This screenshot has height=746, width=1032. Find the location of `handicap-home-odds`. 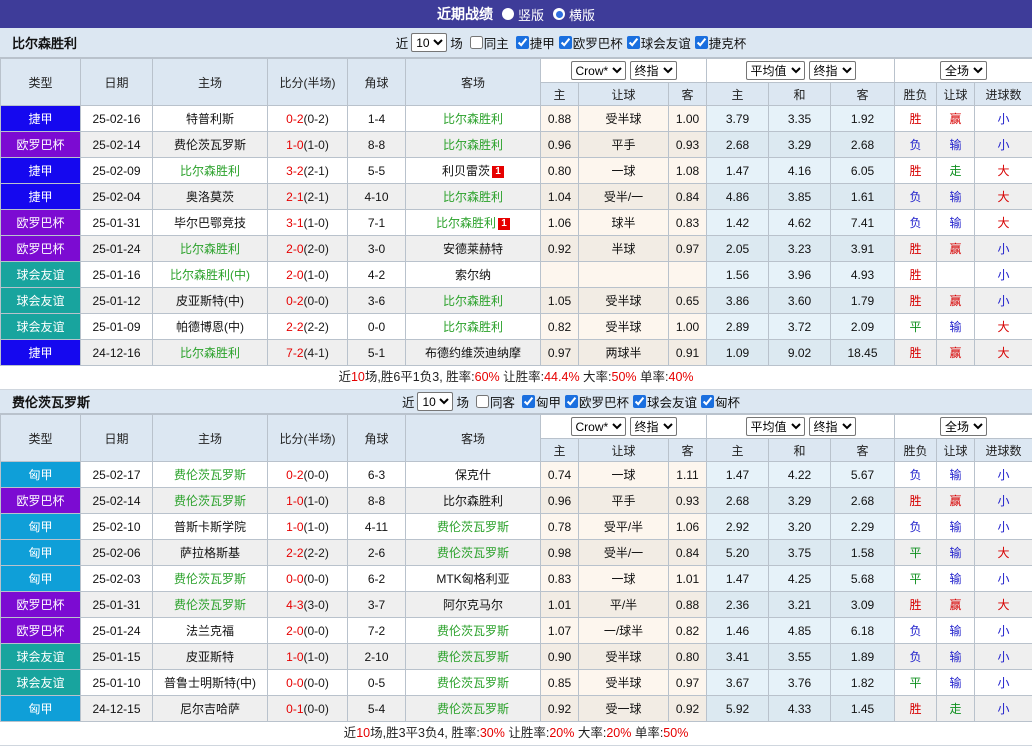

handicap-home-odds is located at coordinates (560, 275).